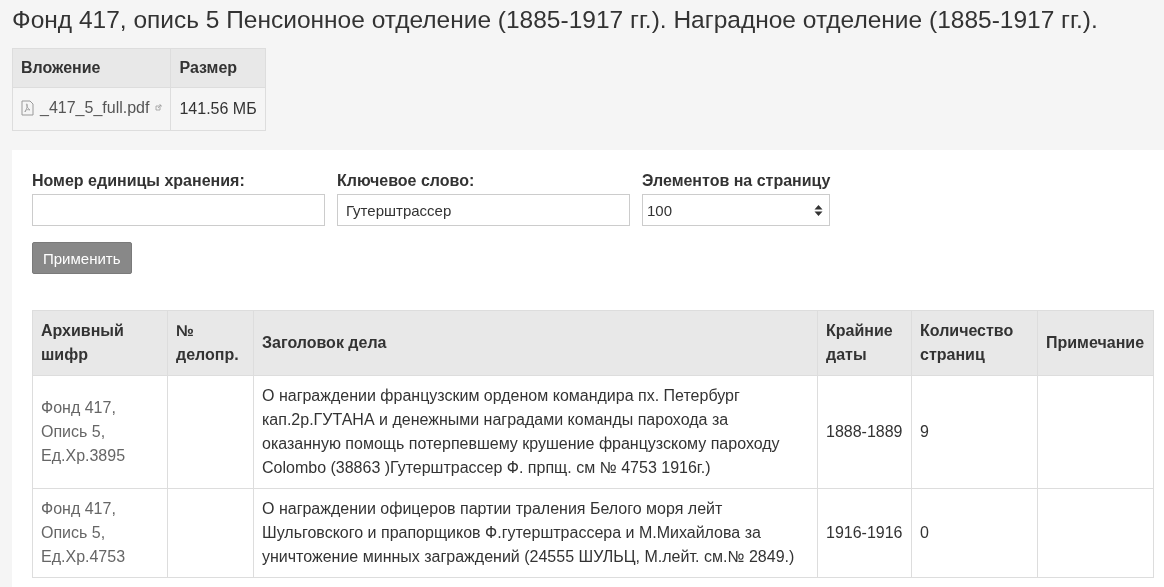  I want to click on apply-button: Применить, so click(82, 258).